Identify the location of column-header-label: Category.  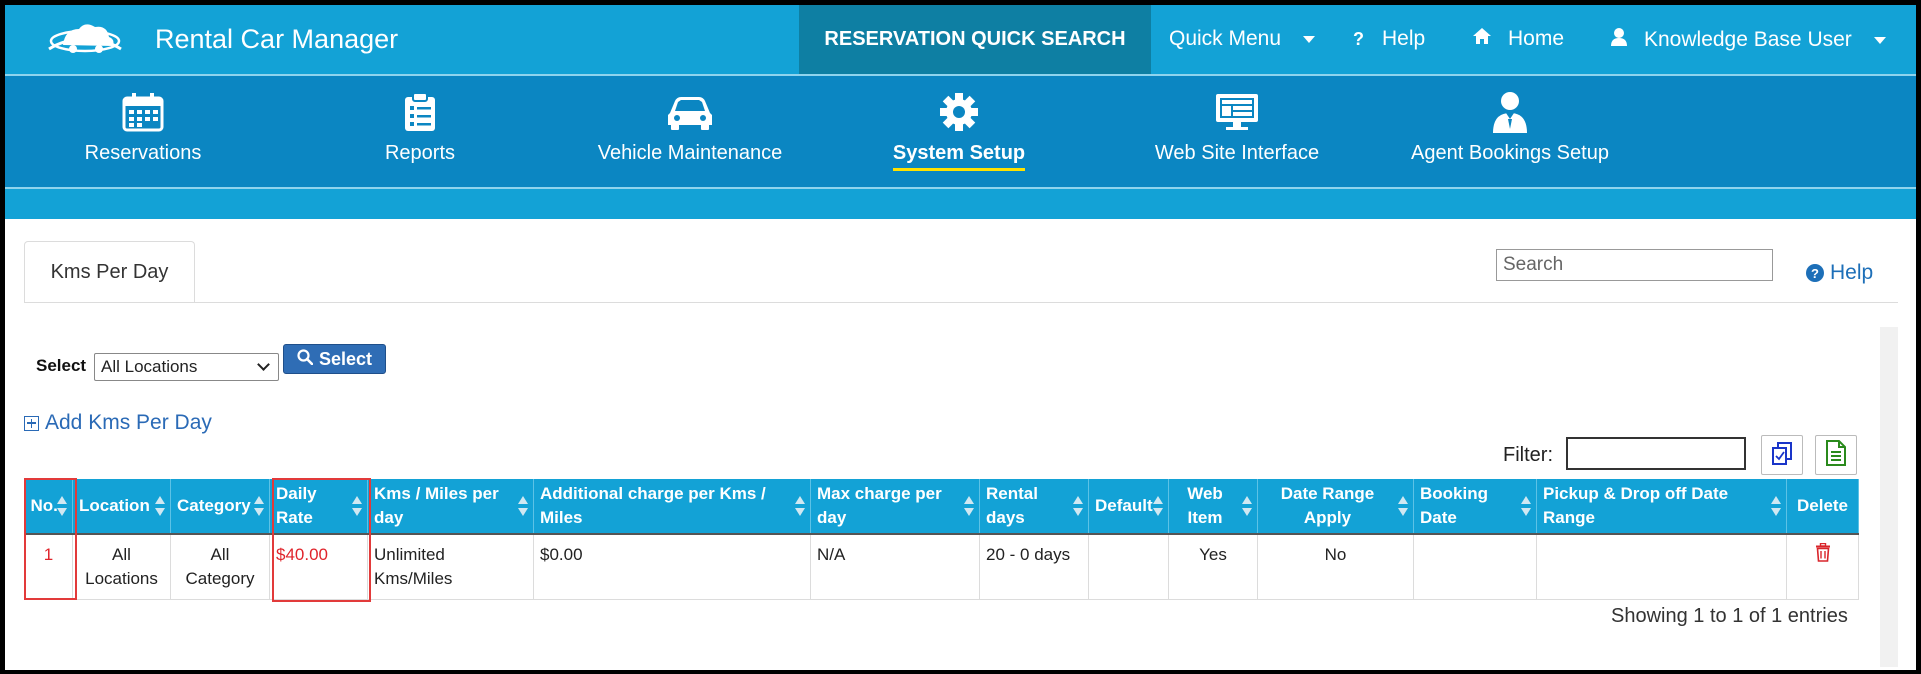
(214, 505).